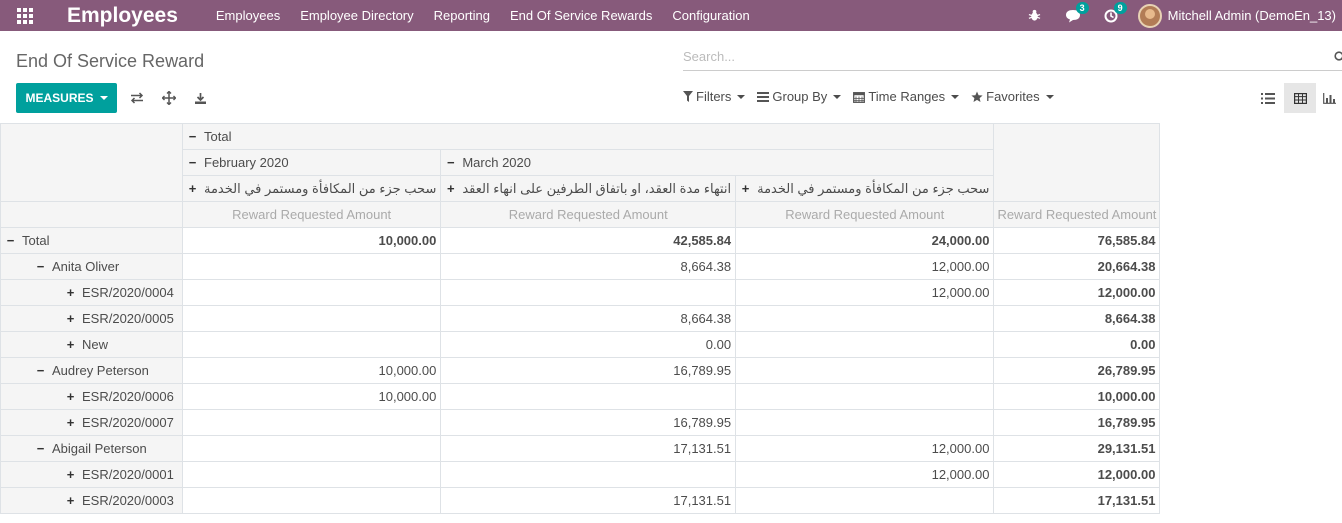  I want to click on list-view-button, so click(1268, 98).